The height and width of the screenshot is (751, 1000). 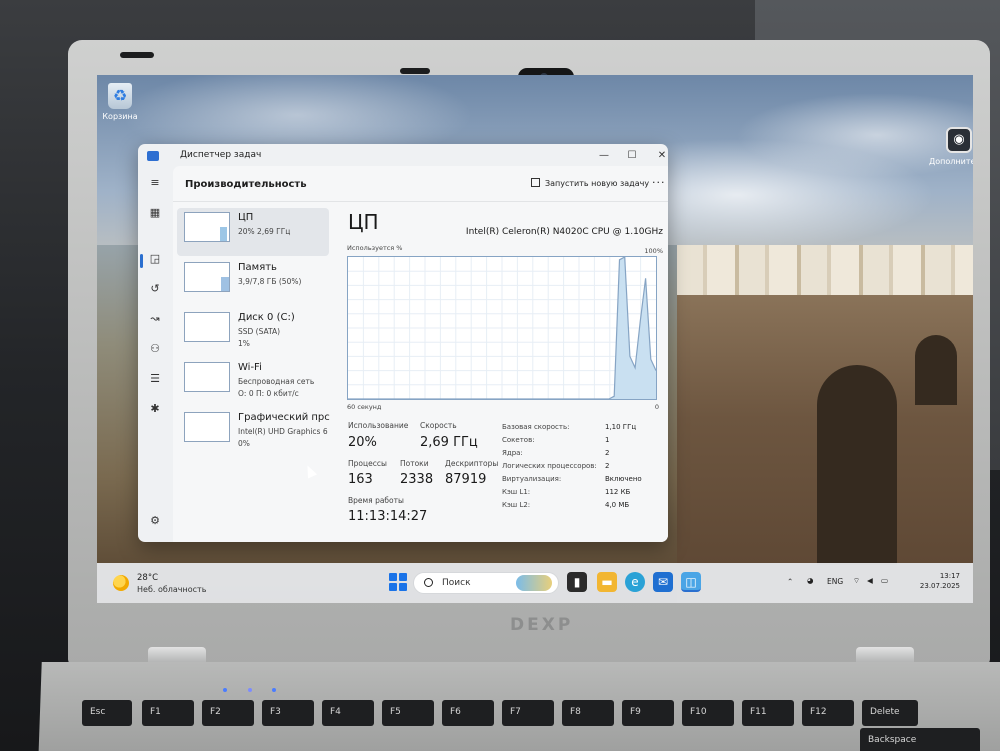 What do you see at coordinates (502, 328) in the screenshot?
I see `cpu-usage-graph` at bounding box center [502, 328].